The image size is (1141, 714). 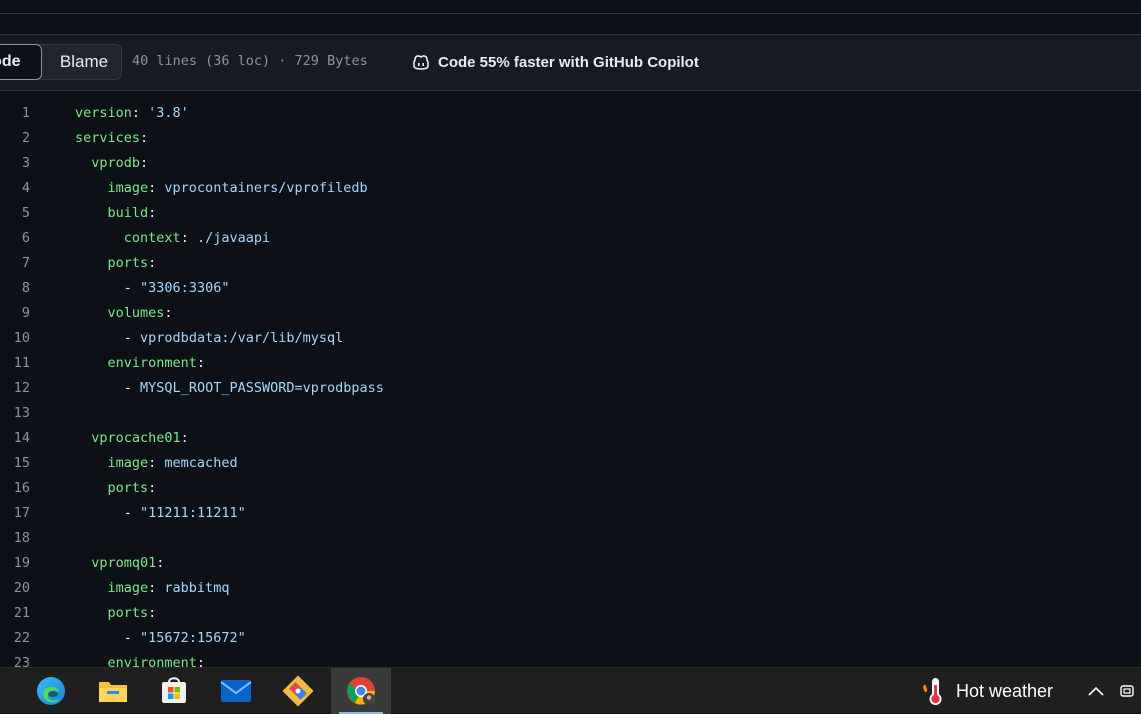 I want to click on yaml-value: vprodbdata:/var/lib/mysql, so click(x=242, y=338).